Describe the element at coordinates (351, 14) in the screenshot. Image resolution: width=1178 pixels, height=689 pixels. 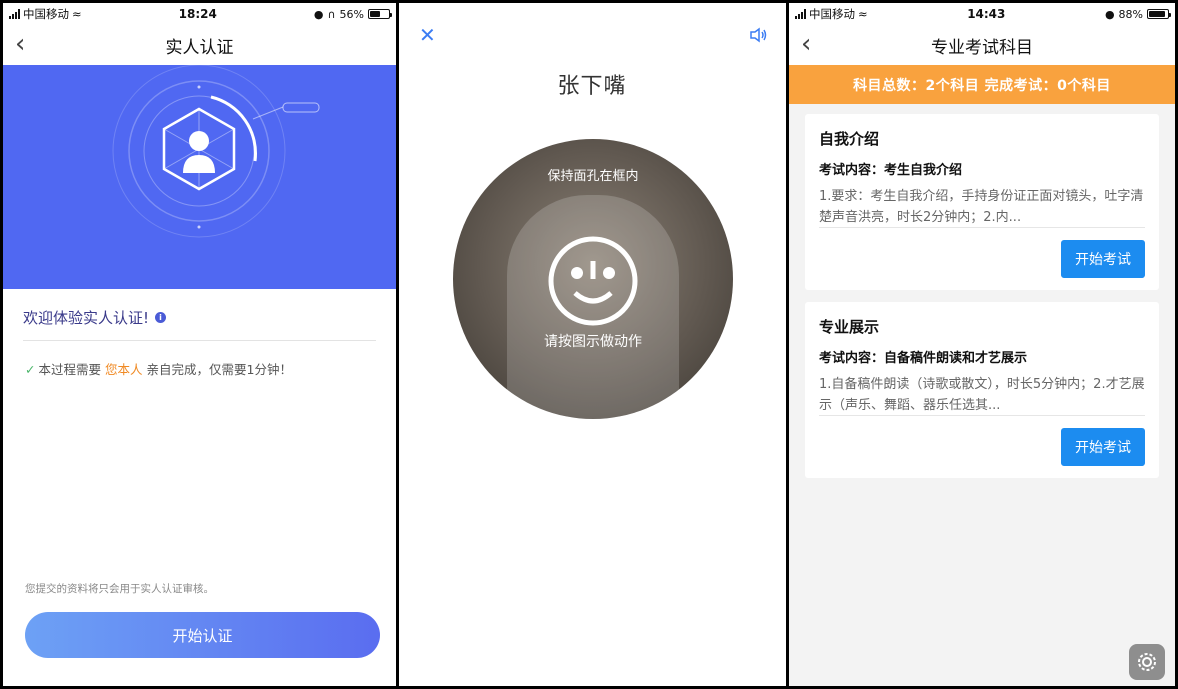
I see `battery-percent: 56%` at that location.